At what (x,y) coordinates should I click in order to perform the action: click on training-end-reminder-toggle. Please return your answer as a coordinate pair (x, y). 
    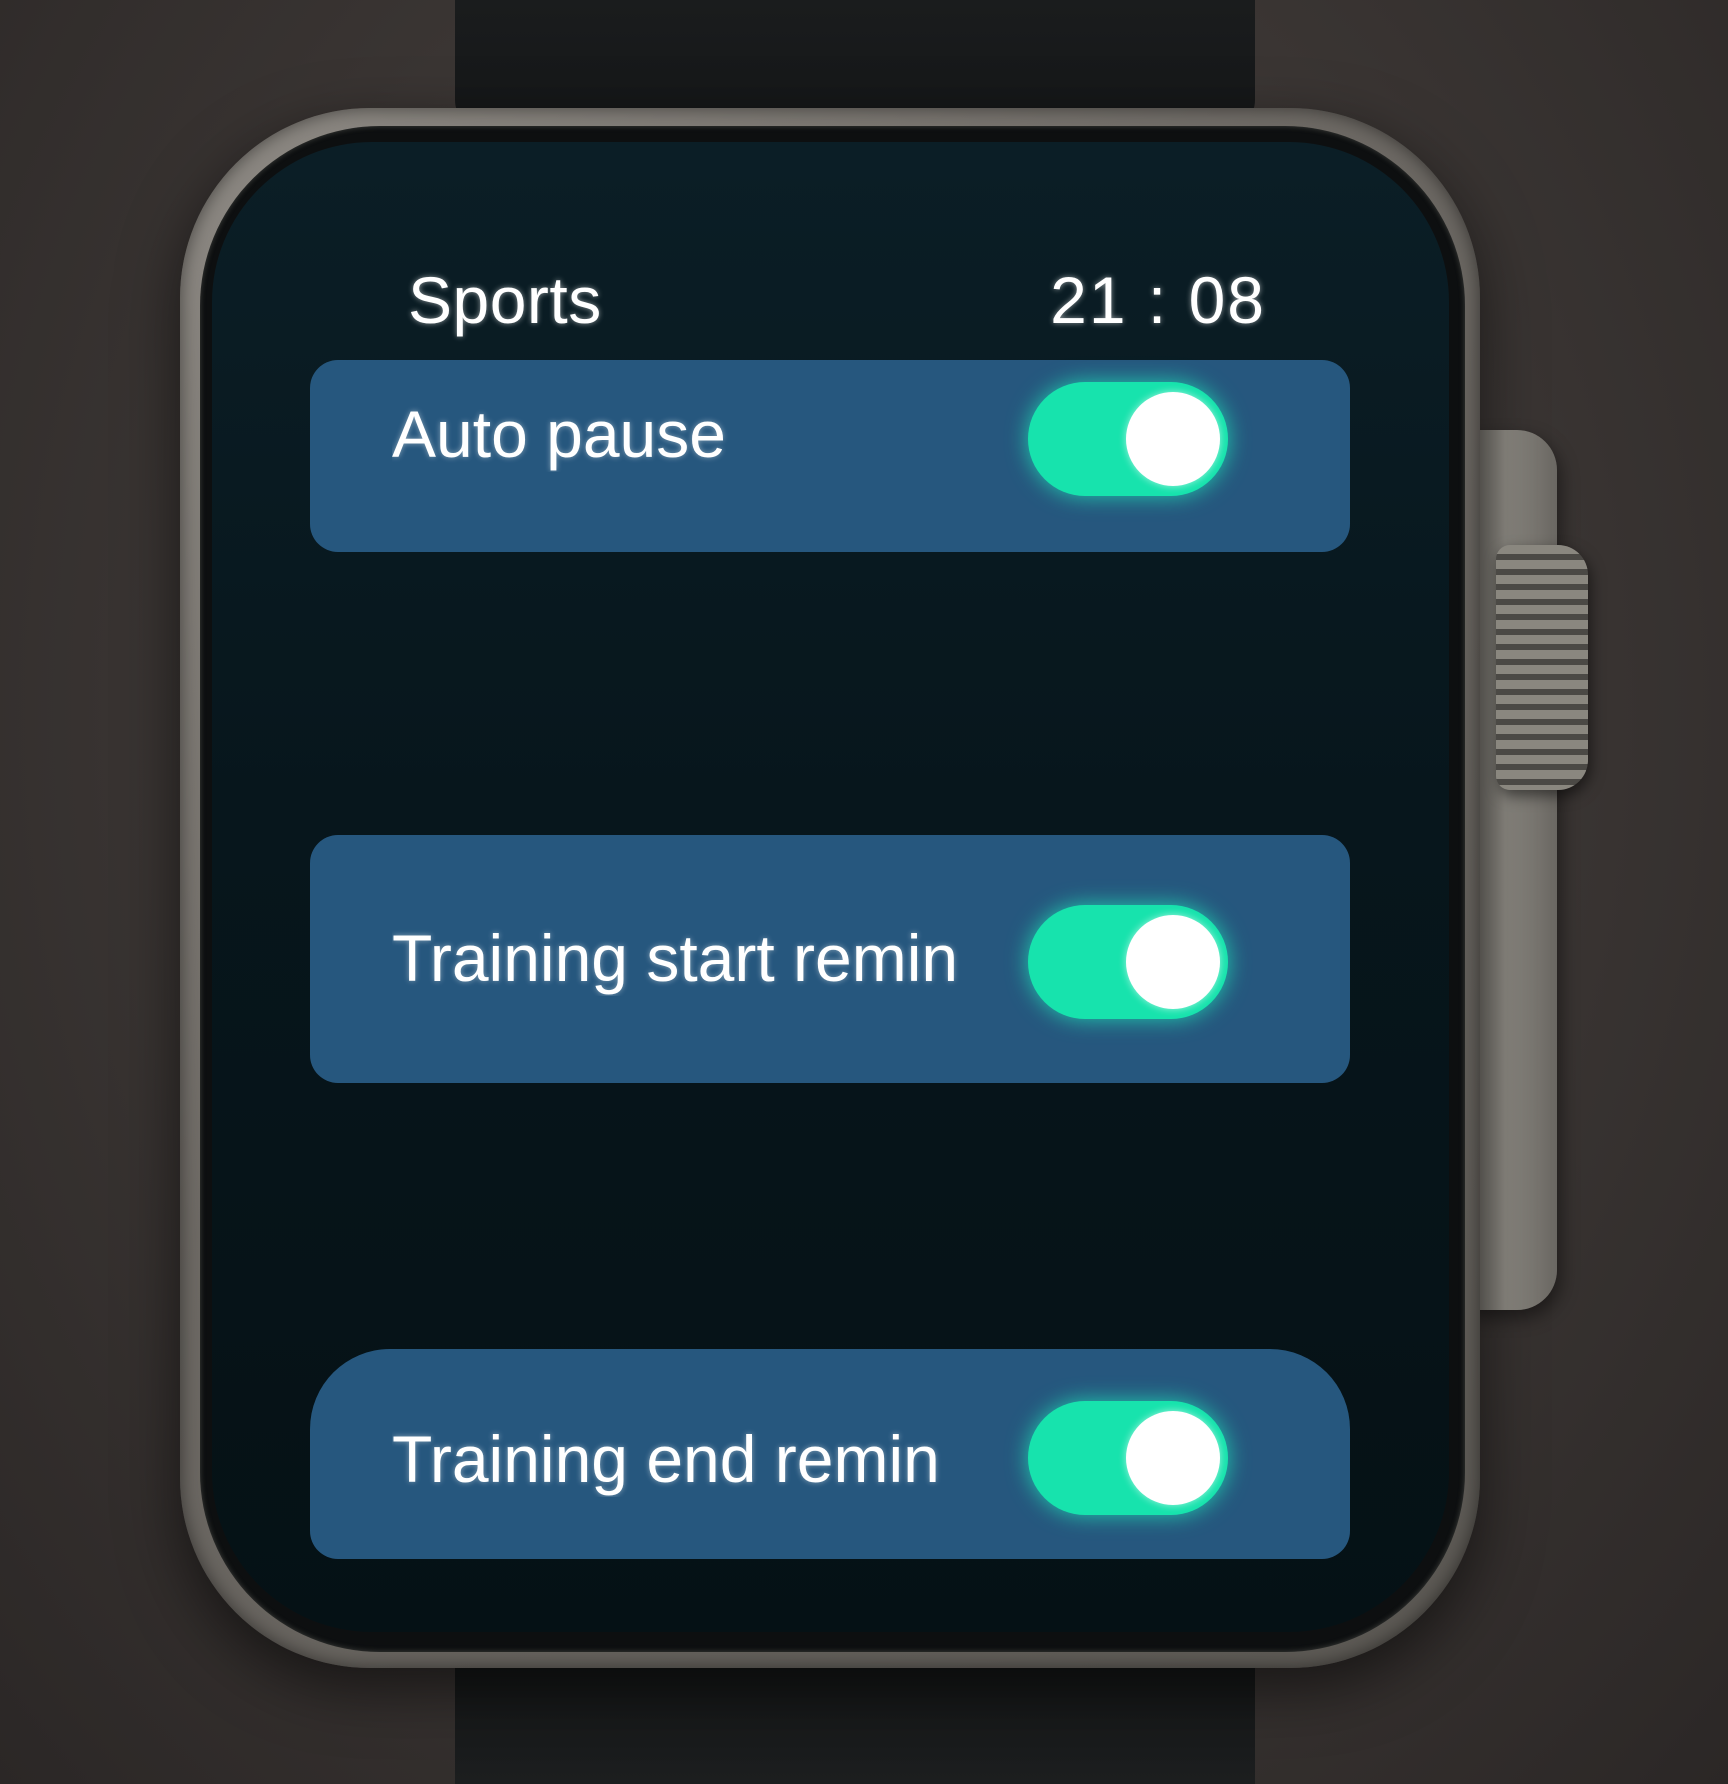
    Looking at the image, I should click on (1128, 1458).